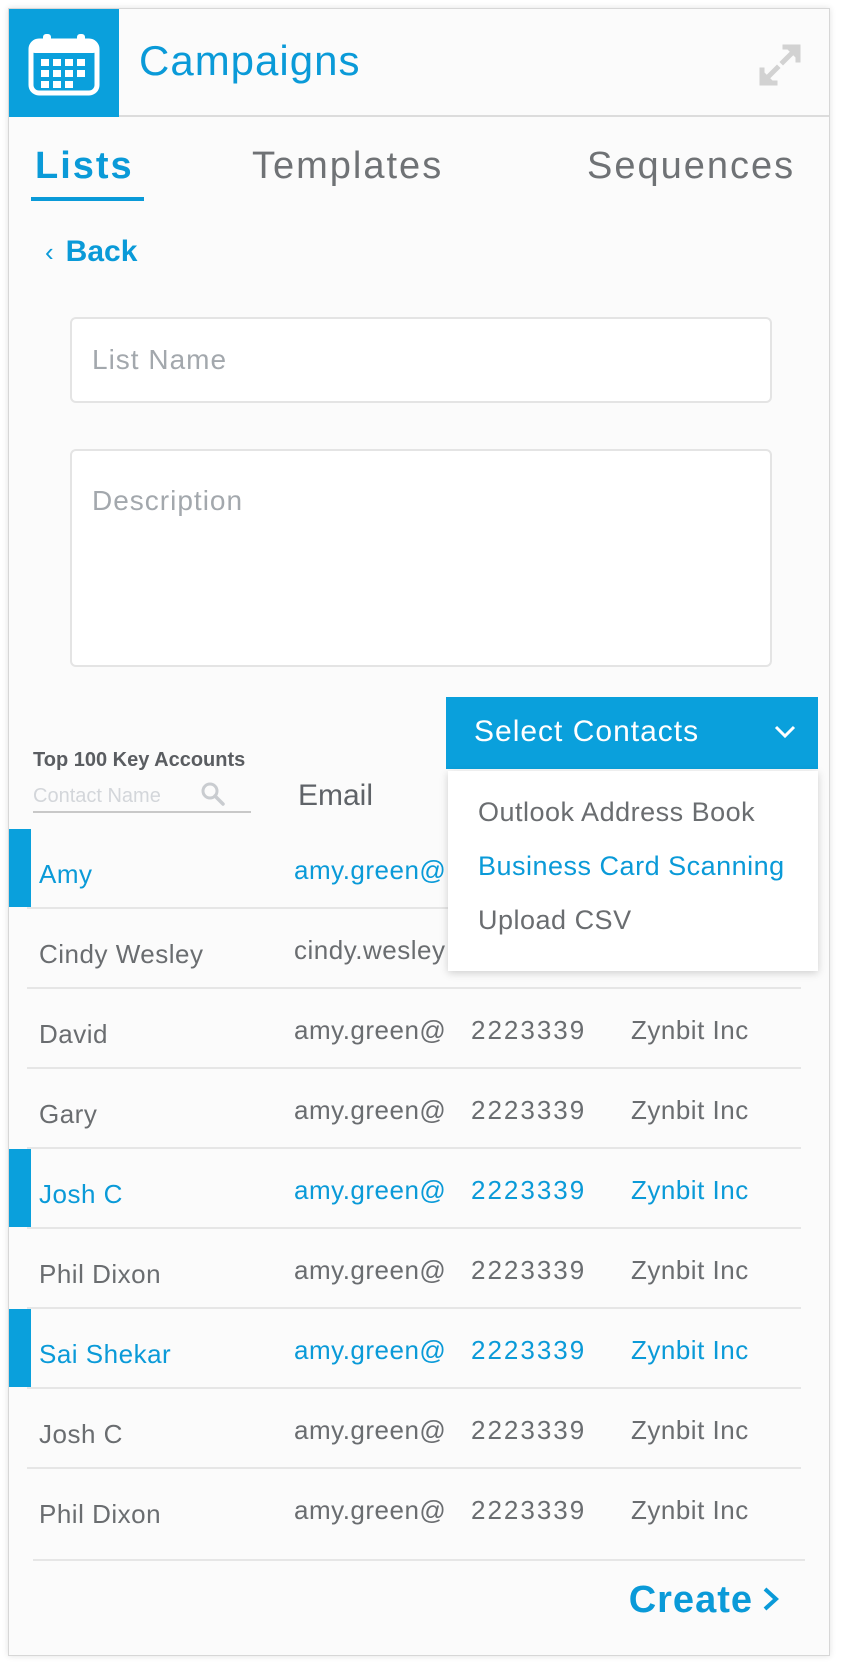  I want to click on contact-email: cindy.wesley, so click(370, 950).